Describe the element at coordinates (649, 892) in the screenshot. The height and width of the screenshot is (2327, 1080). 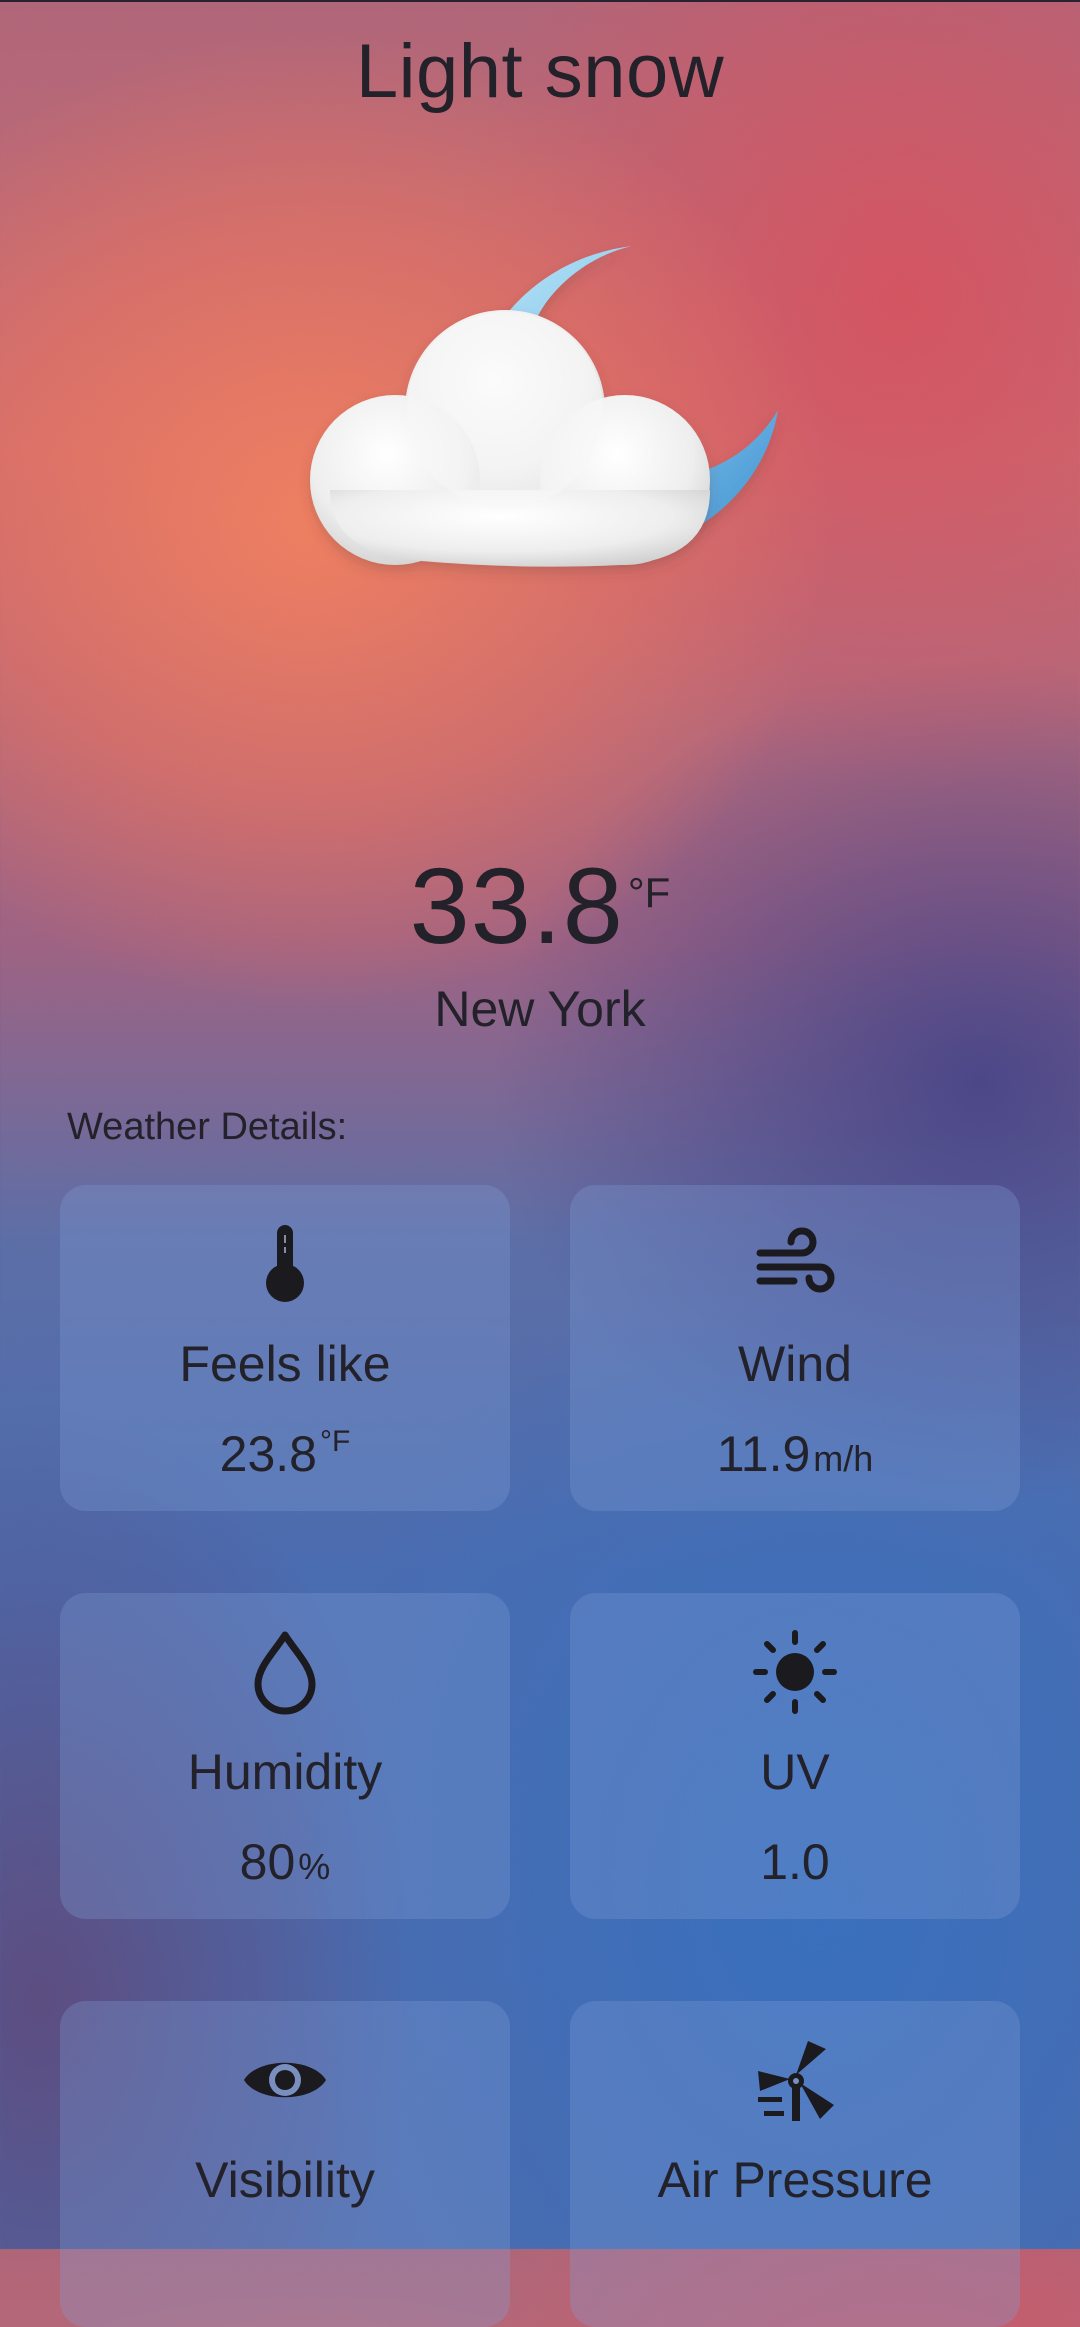
I see `temperature-unit: °F` at that location.